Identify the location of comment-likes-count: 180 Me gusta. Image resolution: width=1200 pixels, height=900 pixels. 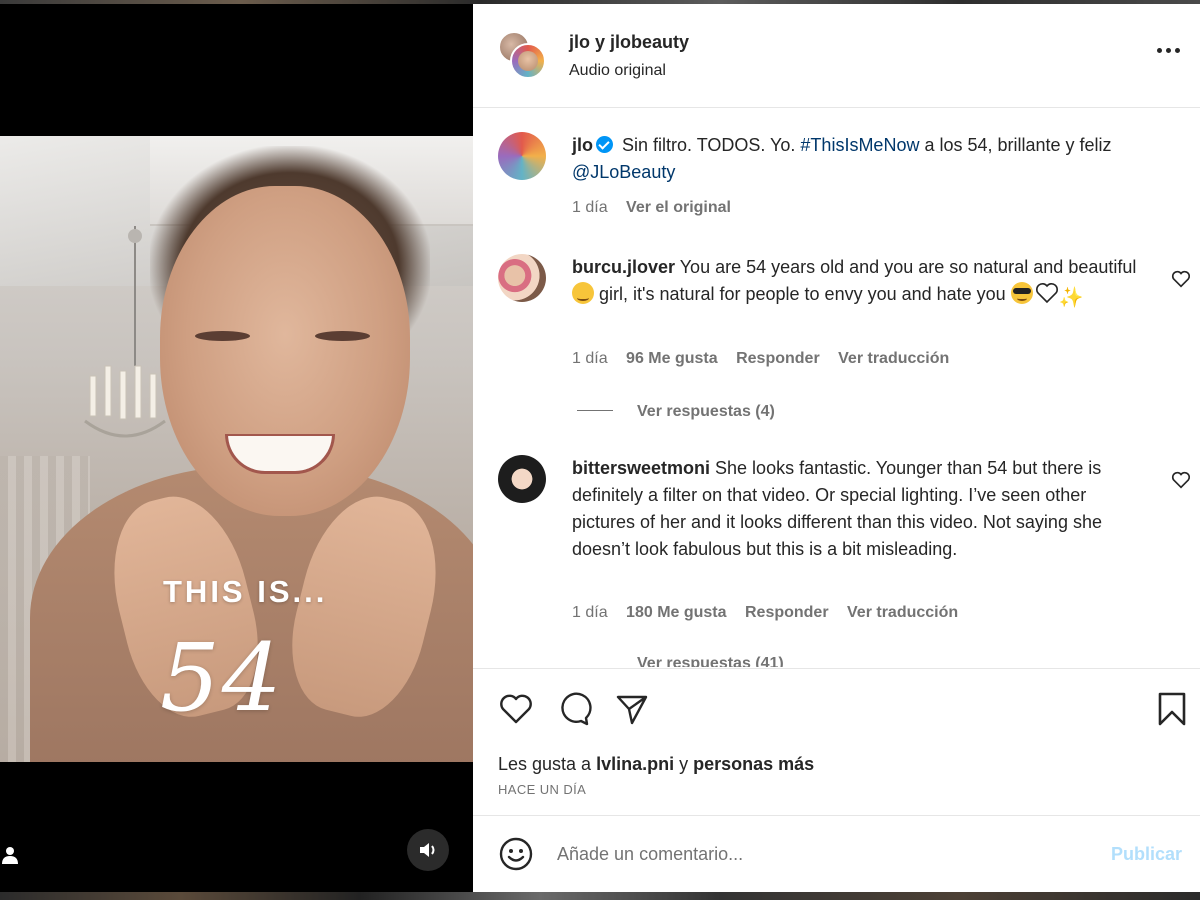
(676, 612).